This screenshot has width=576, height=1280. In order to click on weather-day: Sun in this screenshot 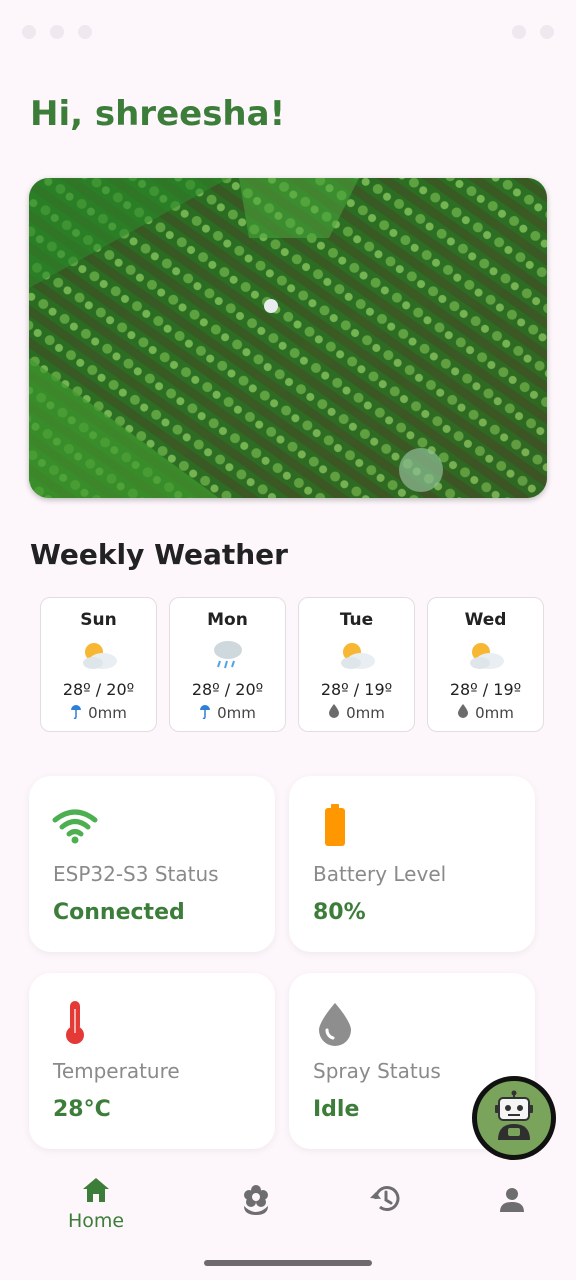, I will do `click(98, 620)`.